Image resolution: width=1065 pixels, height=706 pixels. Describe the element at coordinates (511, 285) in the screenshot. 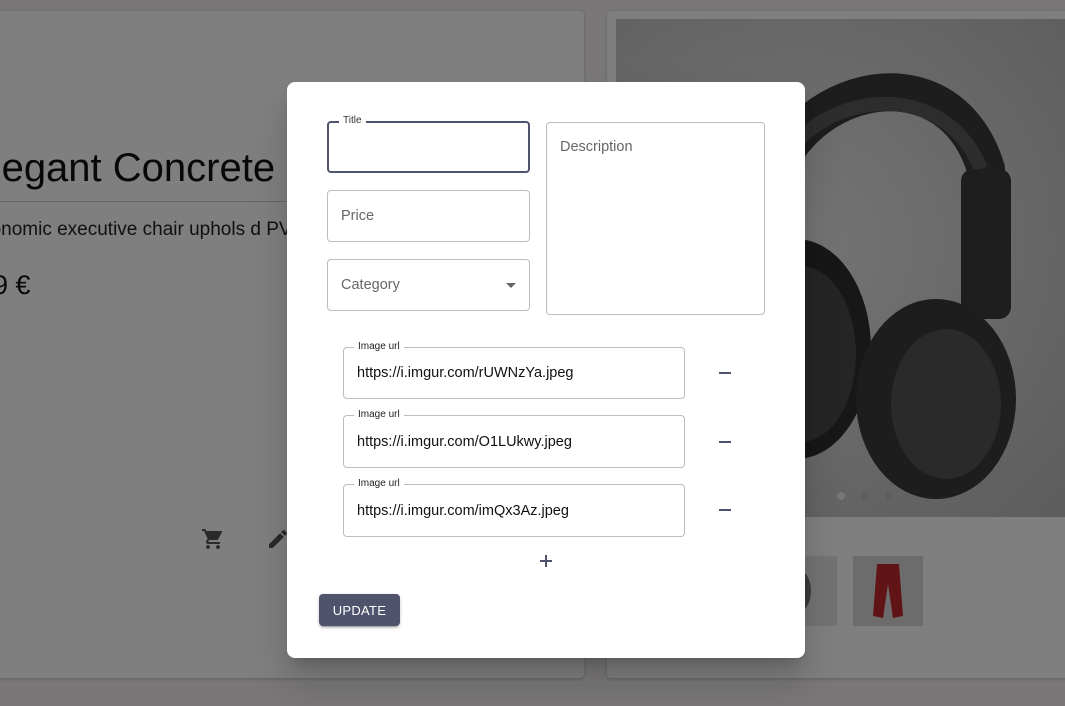

I see `chevron-down-icon` at that location.